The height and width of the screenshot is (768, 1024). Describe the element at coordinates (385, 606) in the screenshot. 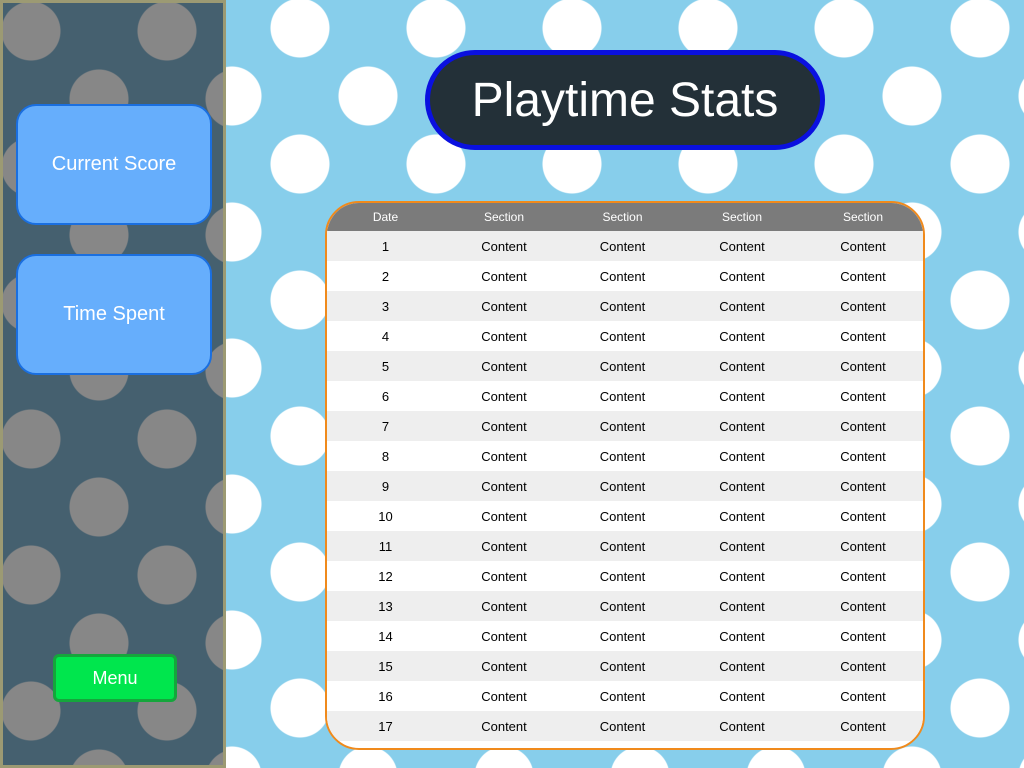

I see `cell-date: 13` at that location.